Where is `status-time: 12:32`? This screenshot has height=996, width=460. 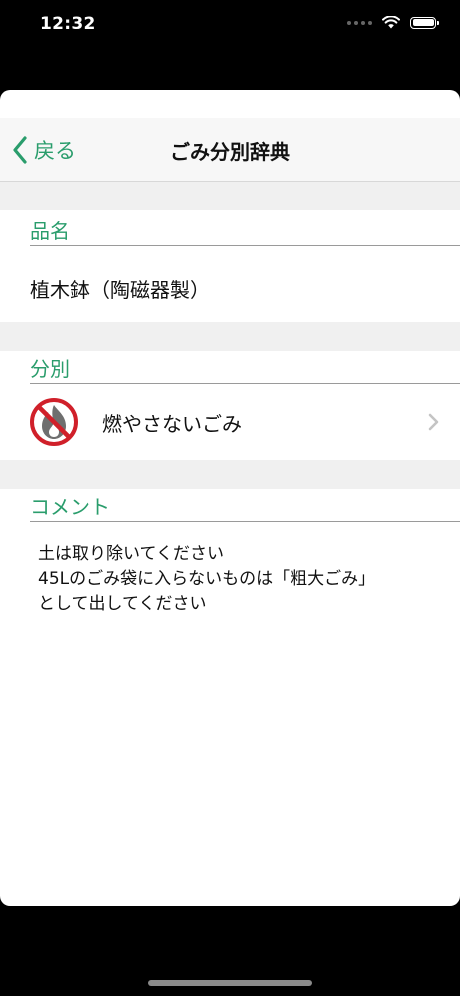 status-time: 12:32 is located at coordinates (68, 24).